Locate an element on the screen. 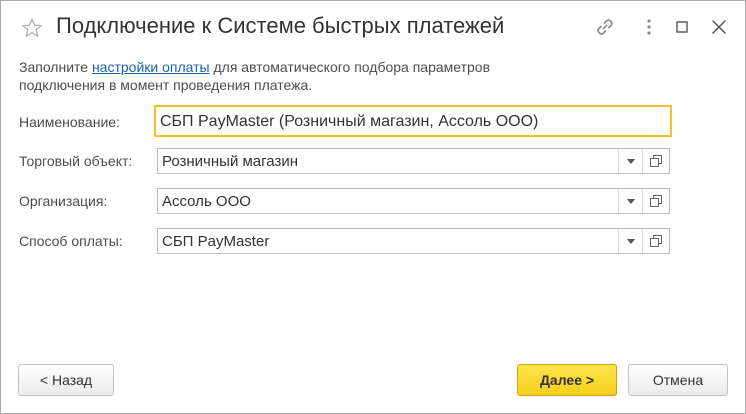 This screenshot has height=414, width=746. title-bar: Подключение к Системе быстрых платежей is located at coordinates (373, 27).